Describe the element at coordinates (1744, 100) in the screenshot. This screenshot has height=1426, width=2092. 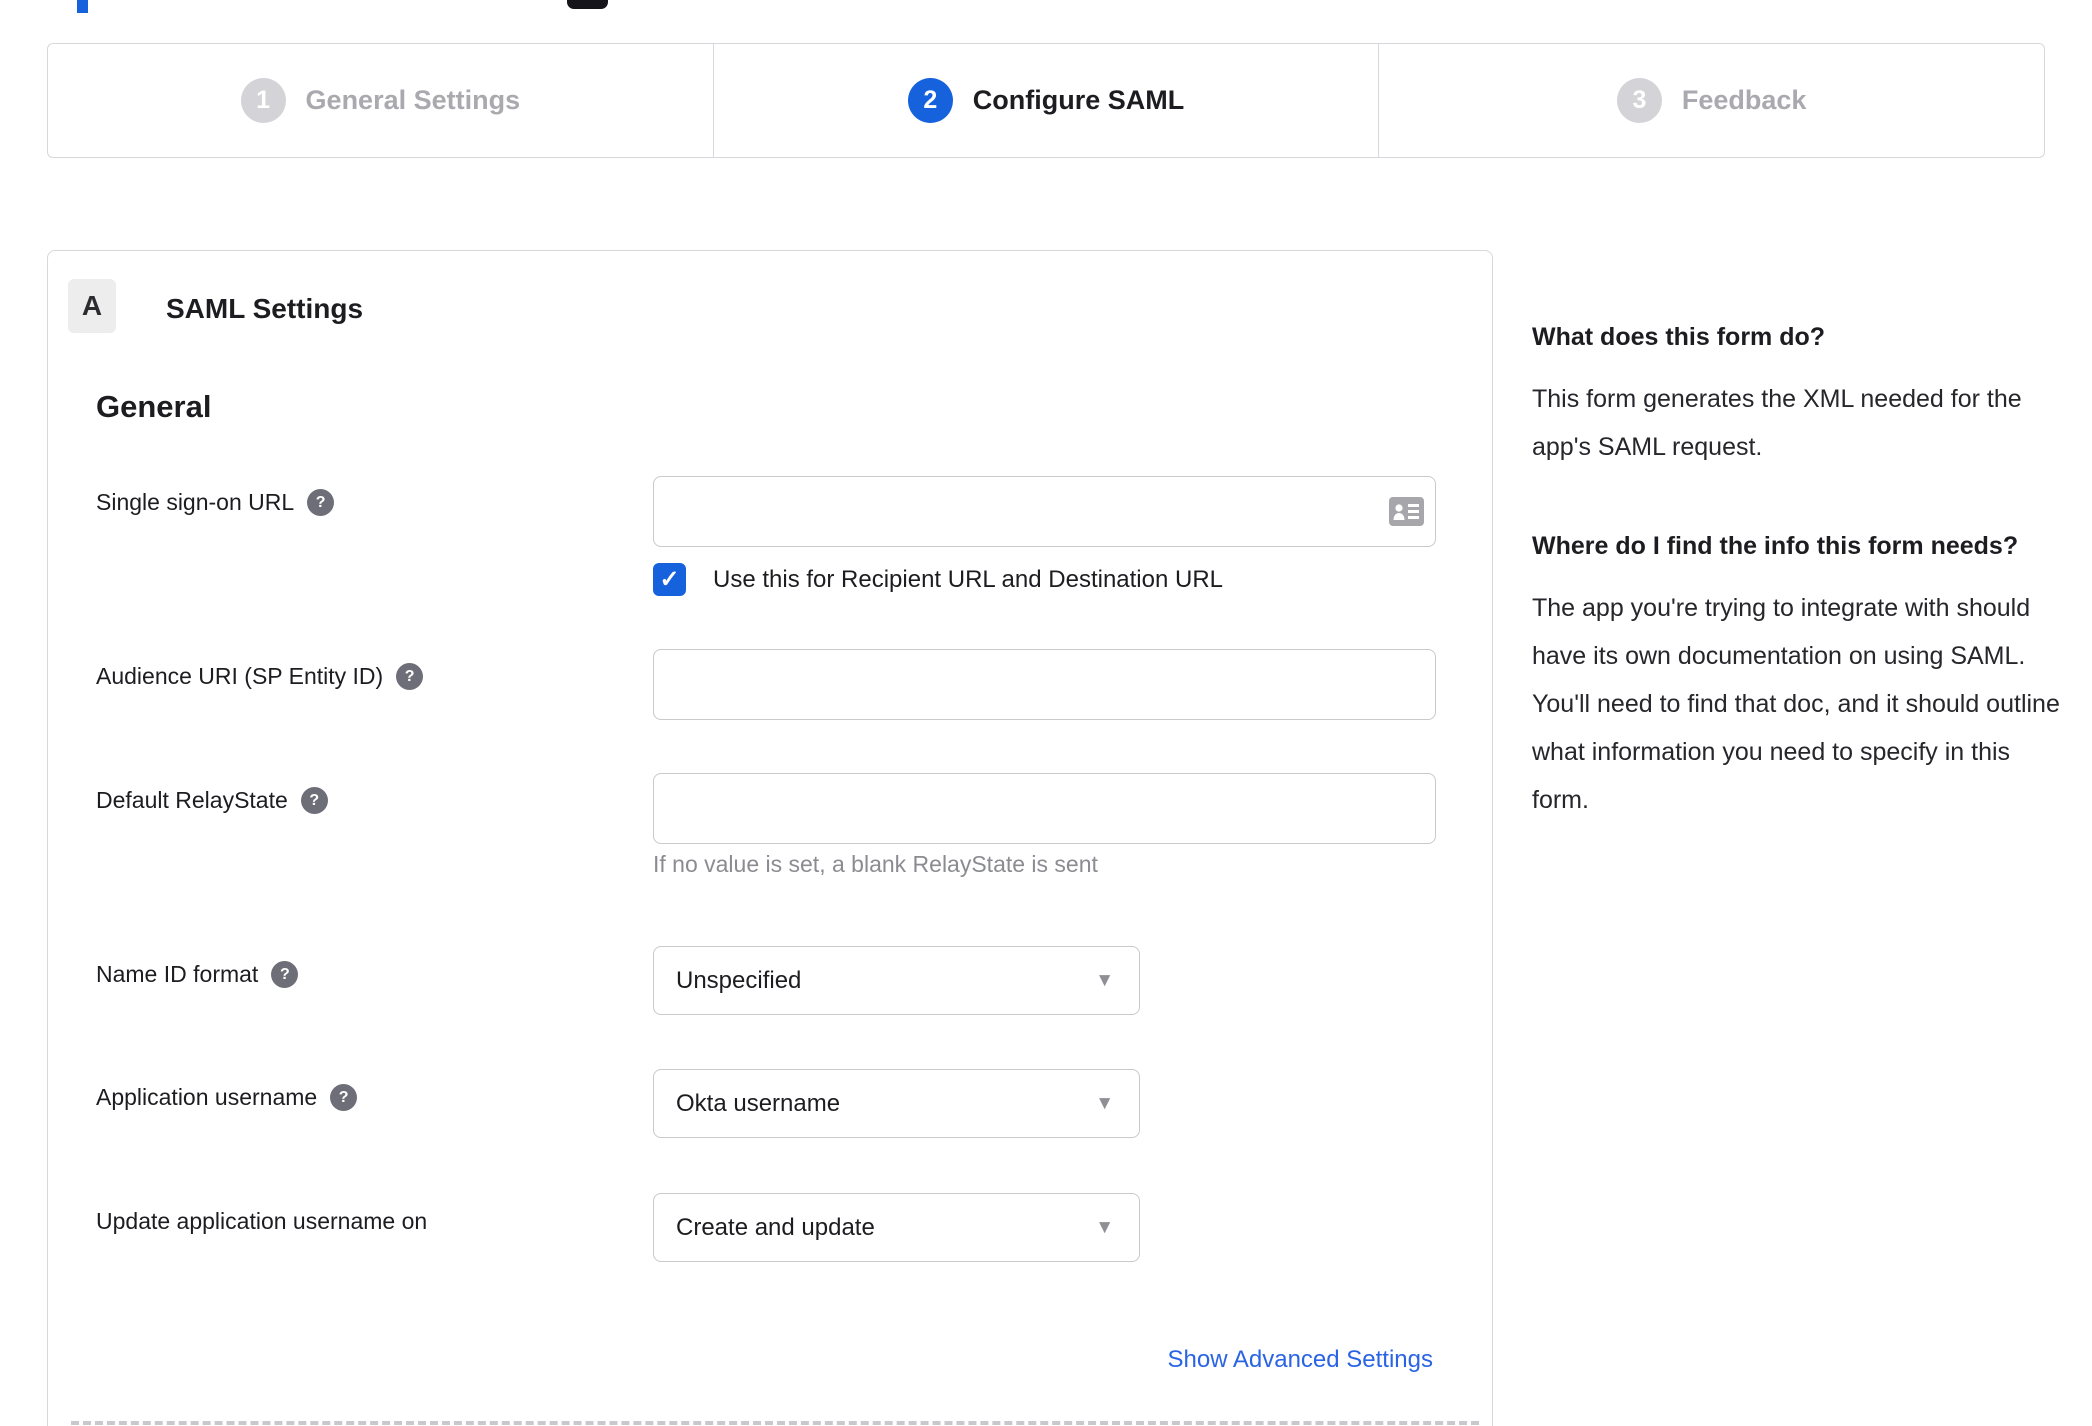
I see `step-label: Feedback` at that location.